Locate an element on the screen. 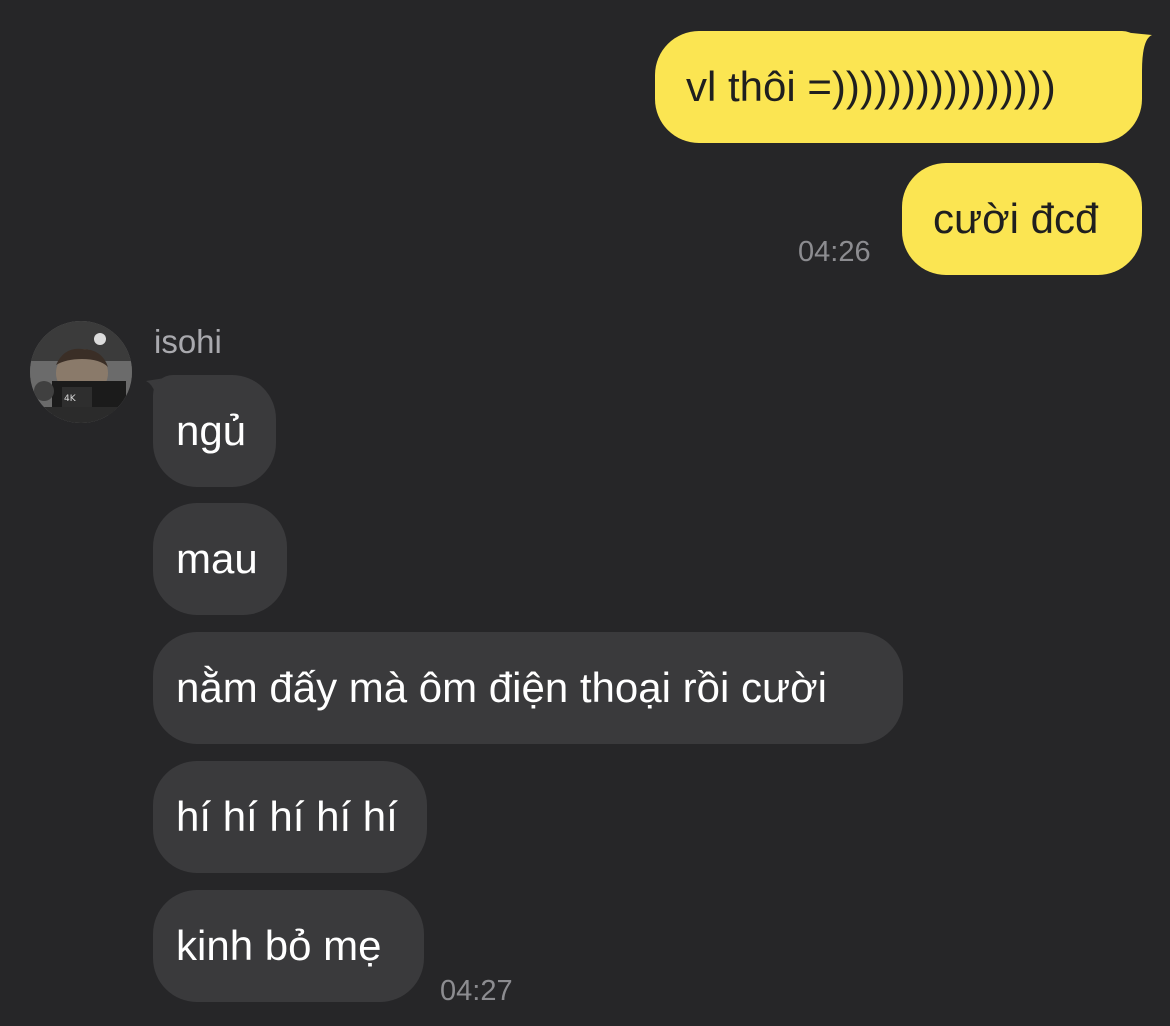 Image resolution: width=1170 pixels, height=1026 pixels. user-avatar-photo-icon: 4K is located at coordinates (81, 372).